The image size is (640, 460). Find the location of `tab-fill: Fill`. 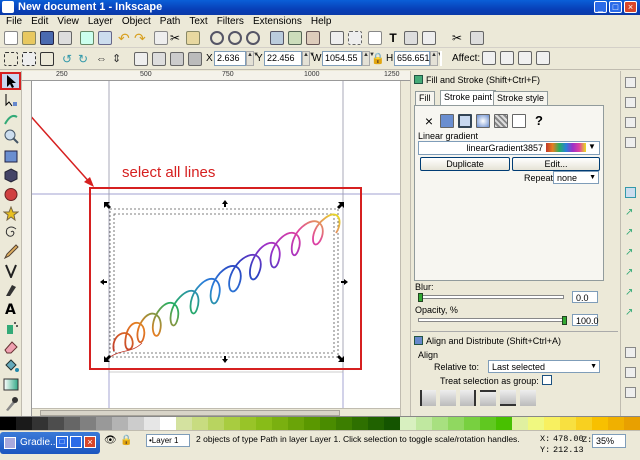

tab-fill: Fill is located at coordinates (425, 98).